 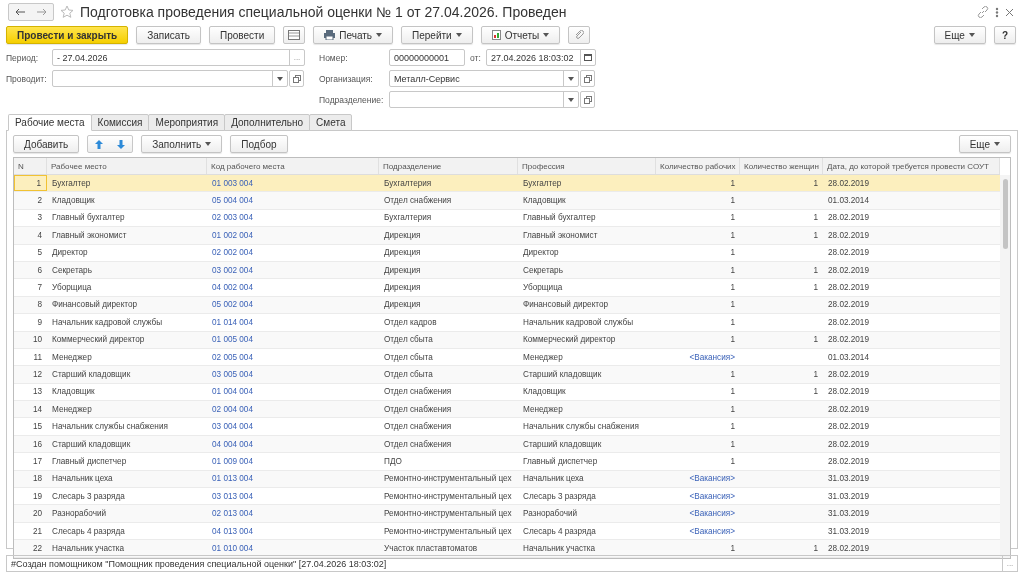 What do you see at coordinates (88, 496) in the screenshot?
I see `table-cell-text: Слесарь 3 разряда` at bounding box center [88, 496].